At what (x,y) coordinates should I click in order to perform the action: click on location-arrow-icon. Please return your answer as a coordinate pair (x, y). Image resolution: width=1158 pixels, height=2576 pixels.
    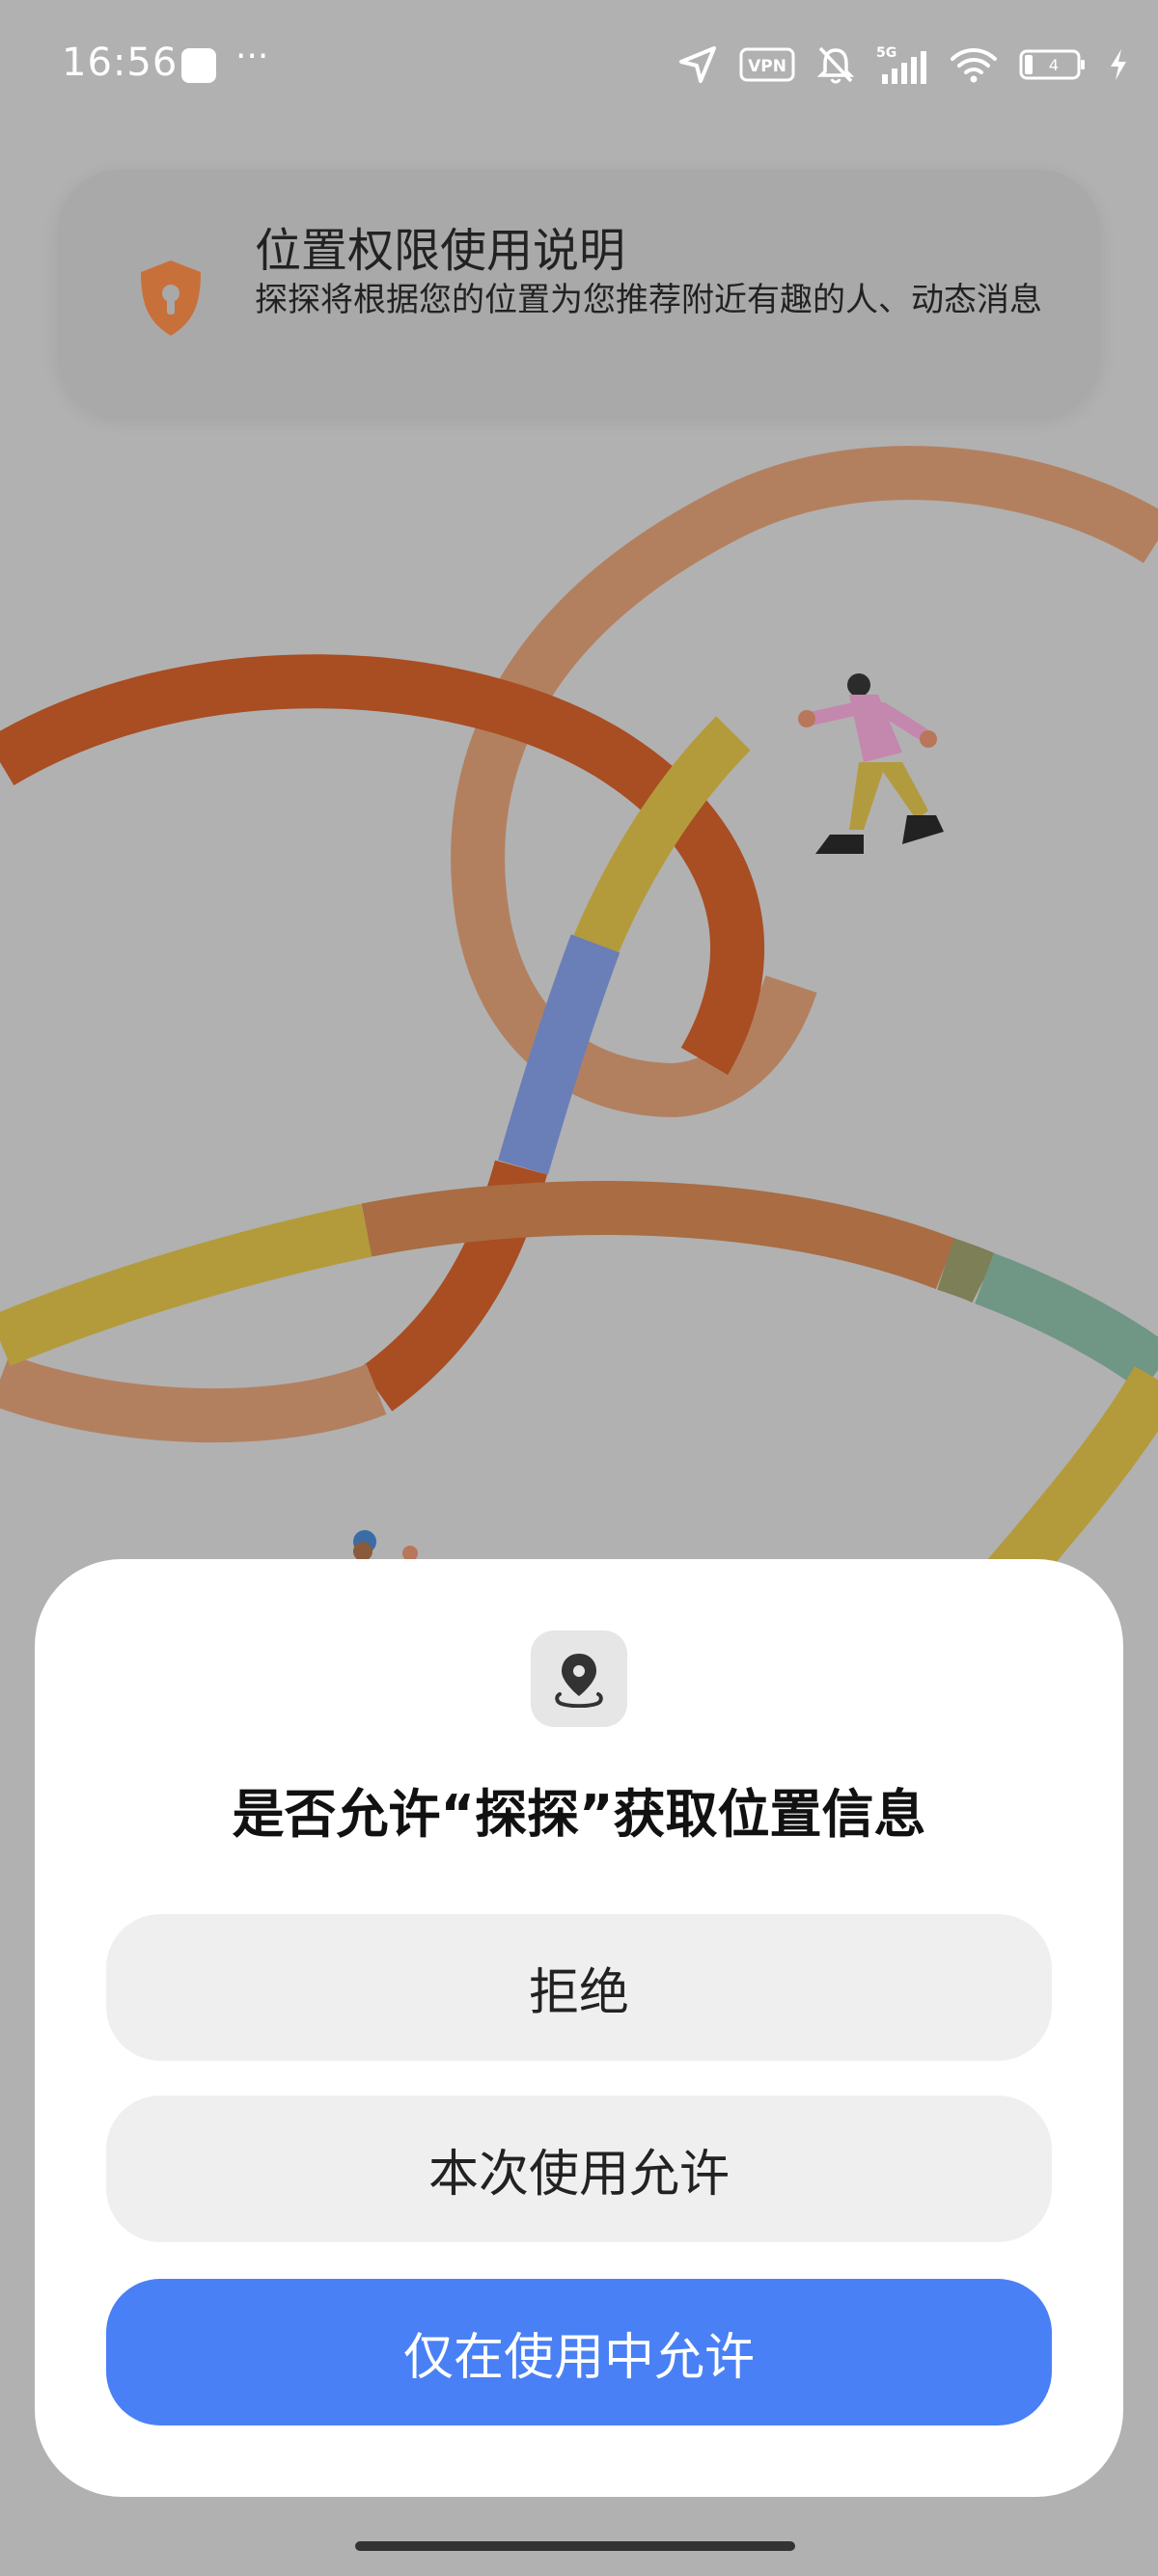
    Looking at the image, I should click on (697, 64).